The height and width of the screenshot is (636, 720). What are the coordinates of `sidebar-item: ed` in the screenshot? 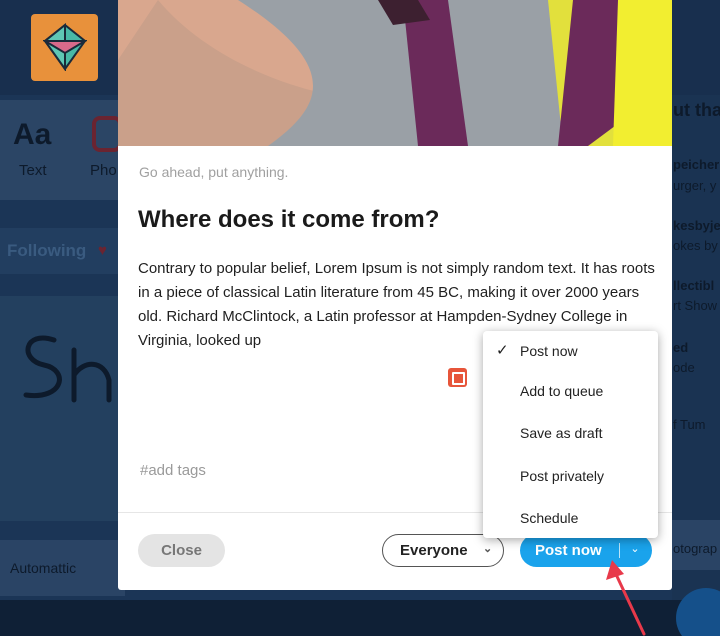 It's located at (681, 347).